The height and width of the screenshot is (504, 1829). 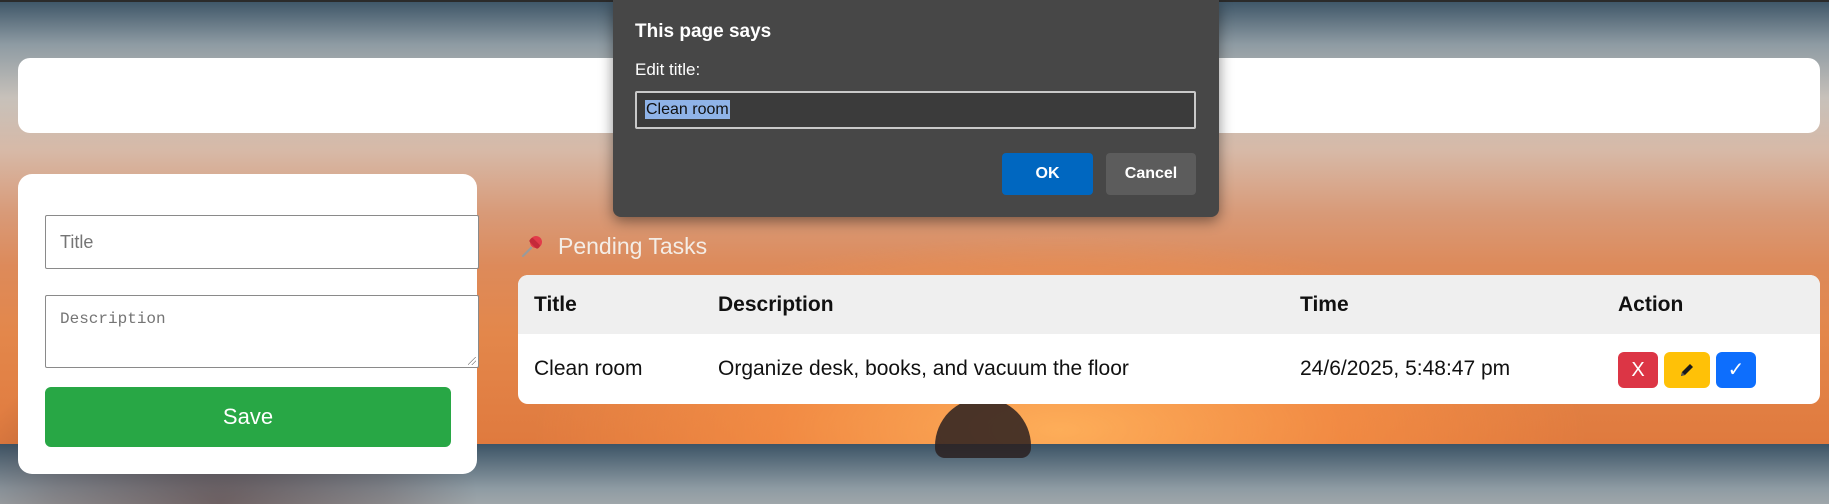 I want to click on pencil-icon, so click(x=1687, y=370).